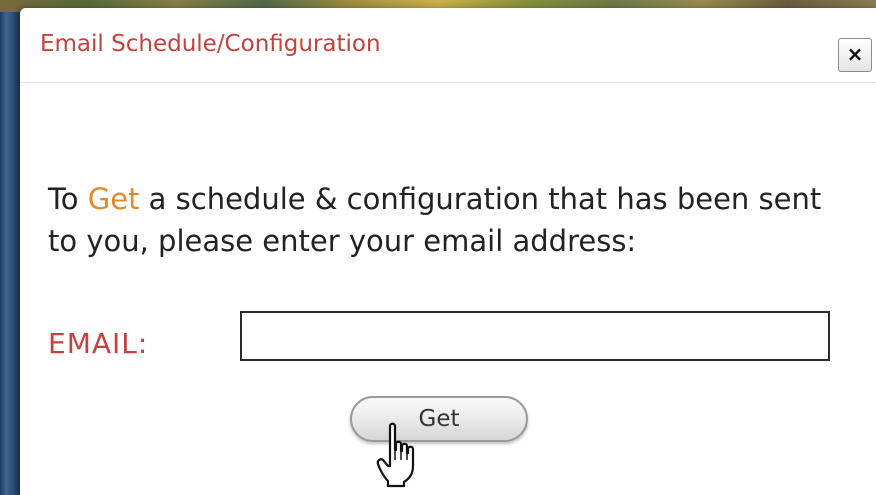  I want to click on close-button: ×, so click(855, 55).